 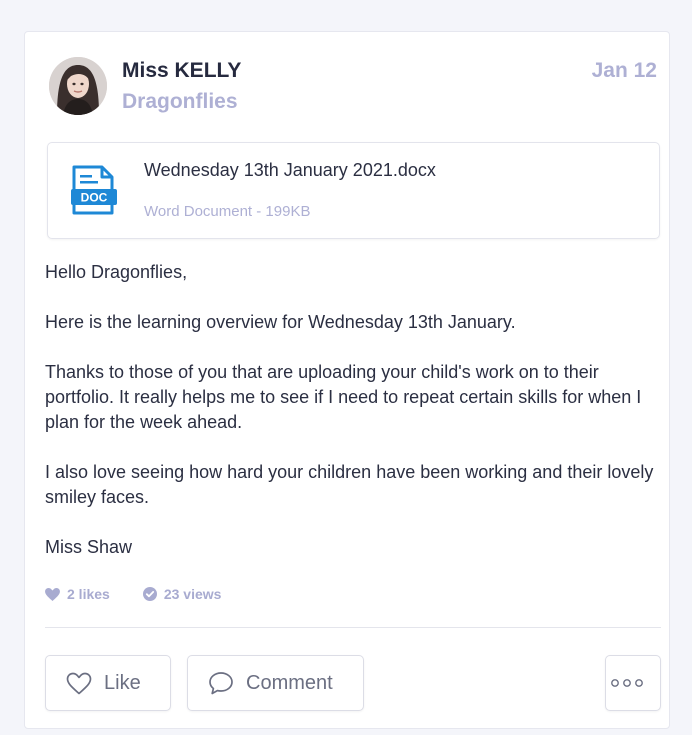 I want to click on check-circle-icon, so click(x=149, y=594).